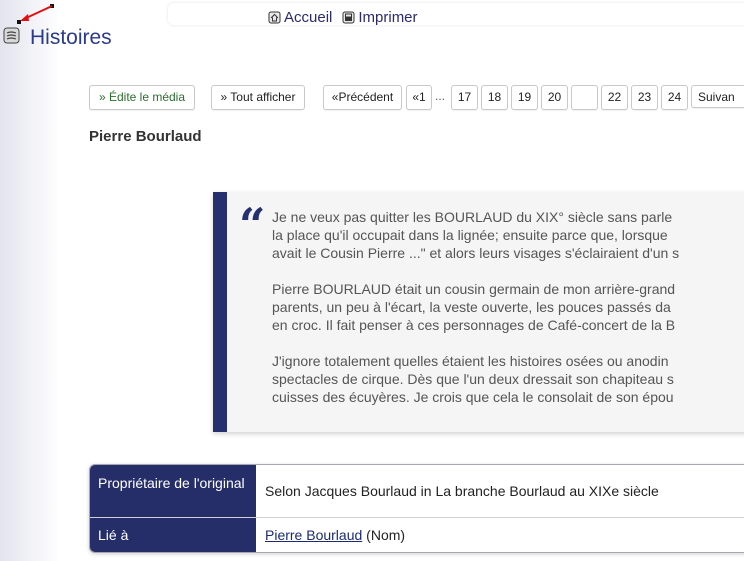 This screenshot has width=744, height=561. I want to click on quote-mark: “, so click(252, 225).